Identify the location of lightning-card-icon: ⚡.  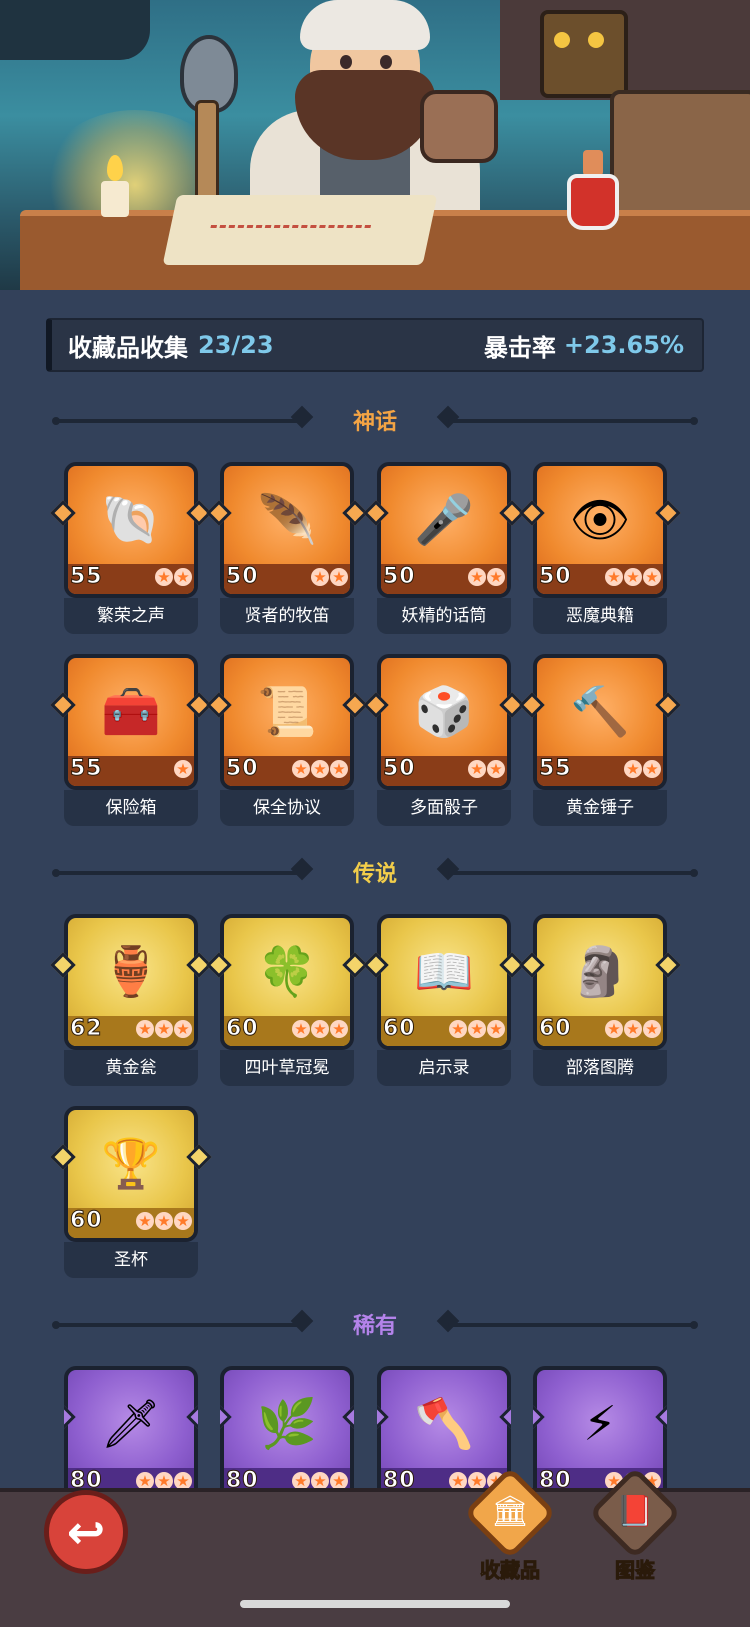
(600, 1424).